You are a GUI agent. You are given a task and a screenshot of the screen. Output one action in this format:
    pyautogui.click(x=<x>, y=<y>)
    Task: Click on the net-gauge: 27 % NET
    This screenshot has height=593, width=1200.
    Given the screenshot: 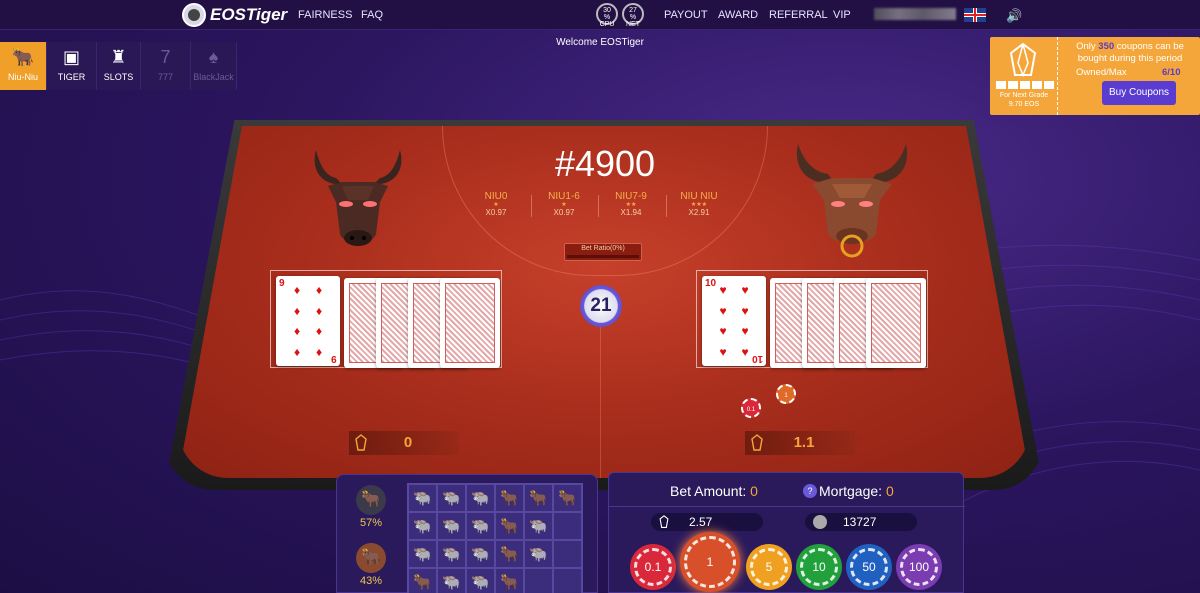 What is the action you would take?
    pyautogui.click(x=633, y=15)
    